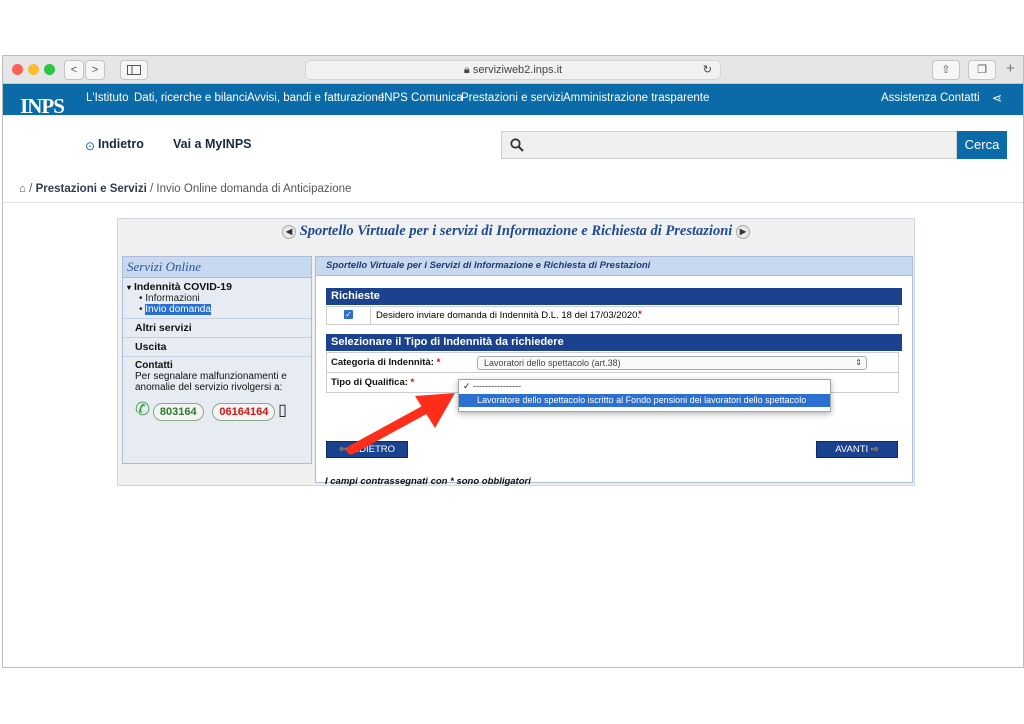  Describe the element at coordinates (121, 144) in the screenshot. I see `indietro-link: Indietro` at that location.